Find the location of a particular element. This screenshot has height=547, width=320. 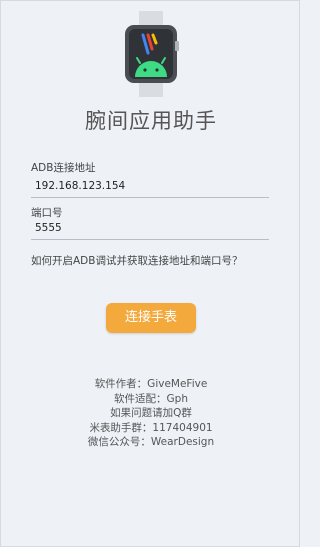

info-qq-group-hint: 如果问题请加Q群 is located at coordinates (151, 413).